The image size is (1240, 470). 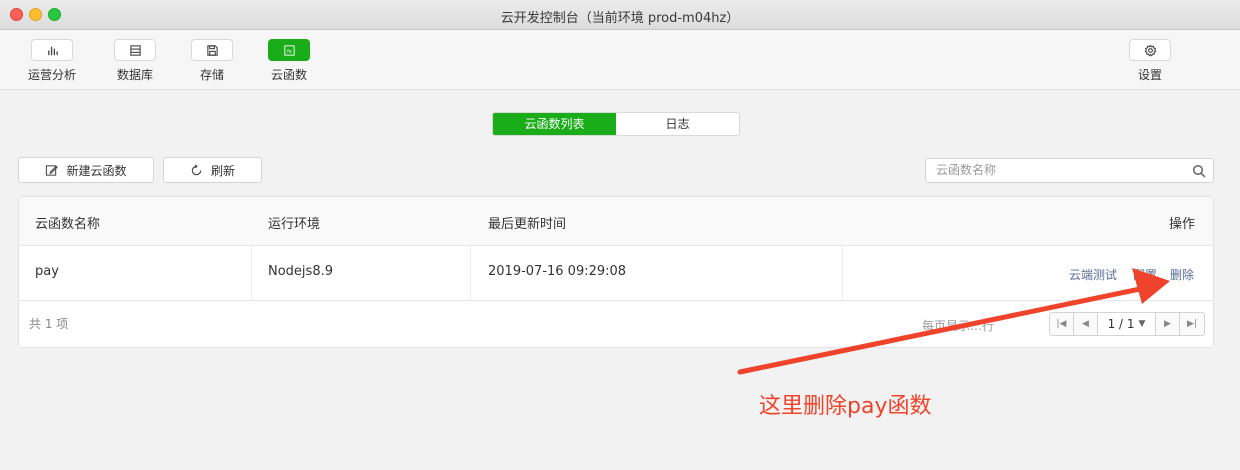 What do you see at coordinates (134, 75) in the screenshot?
I see `toolbar-item-label: 数据库` at bounding box center [134, 75].